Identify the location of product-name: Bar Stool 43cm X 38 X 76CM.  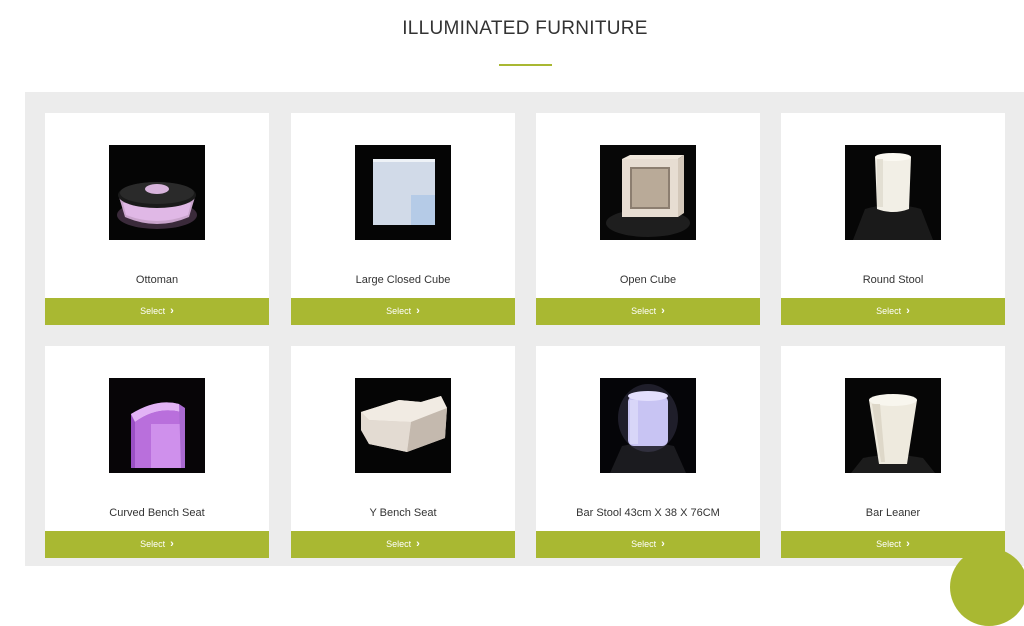
(648, 513).